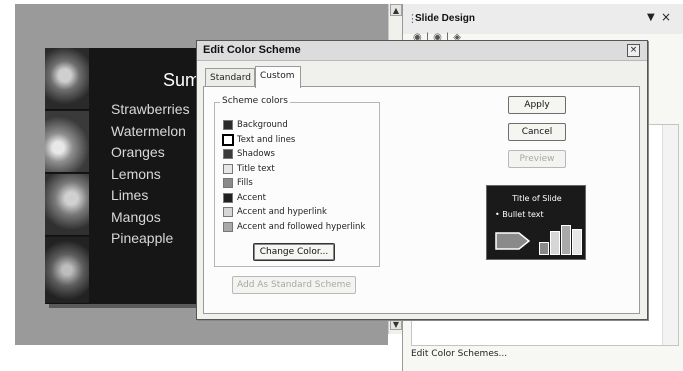 The height and width of the screenshot is (371, 683). I want to click on strawberry-photo, so click(67, 79).